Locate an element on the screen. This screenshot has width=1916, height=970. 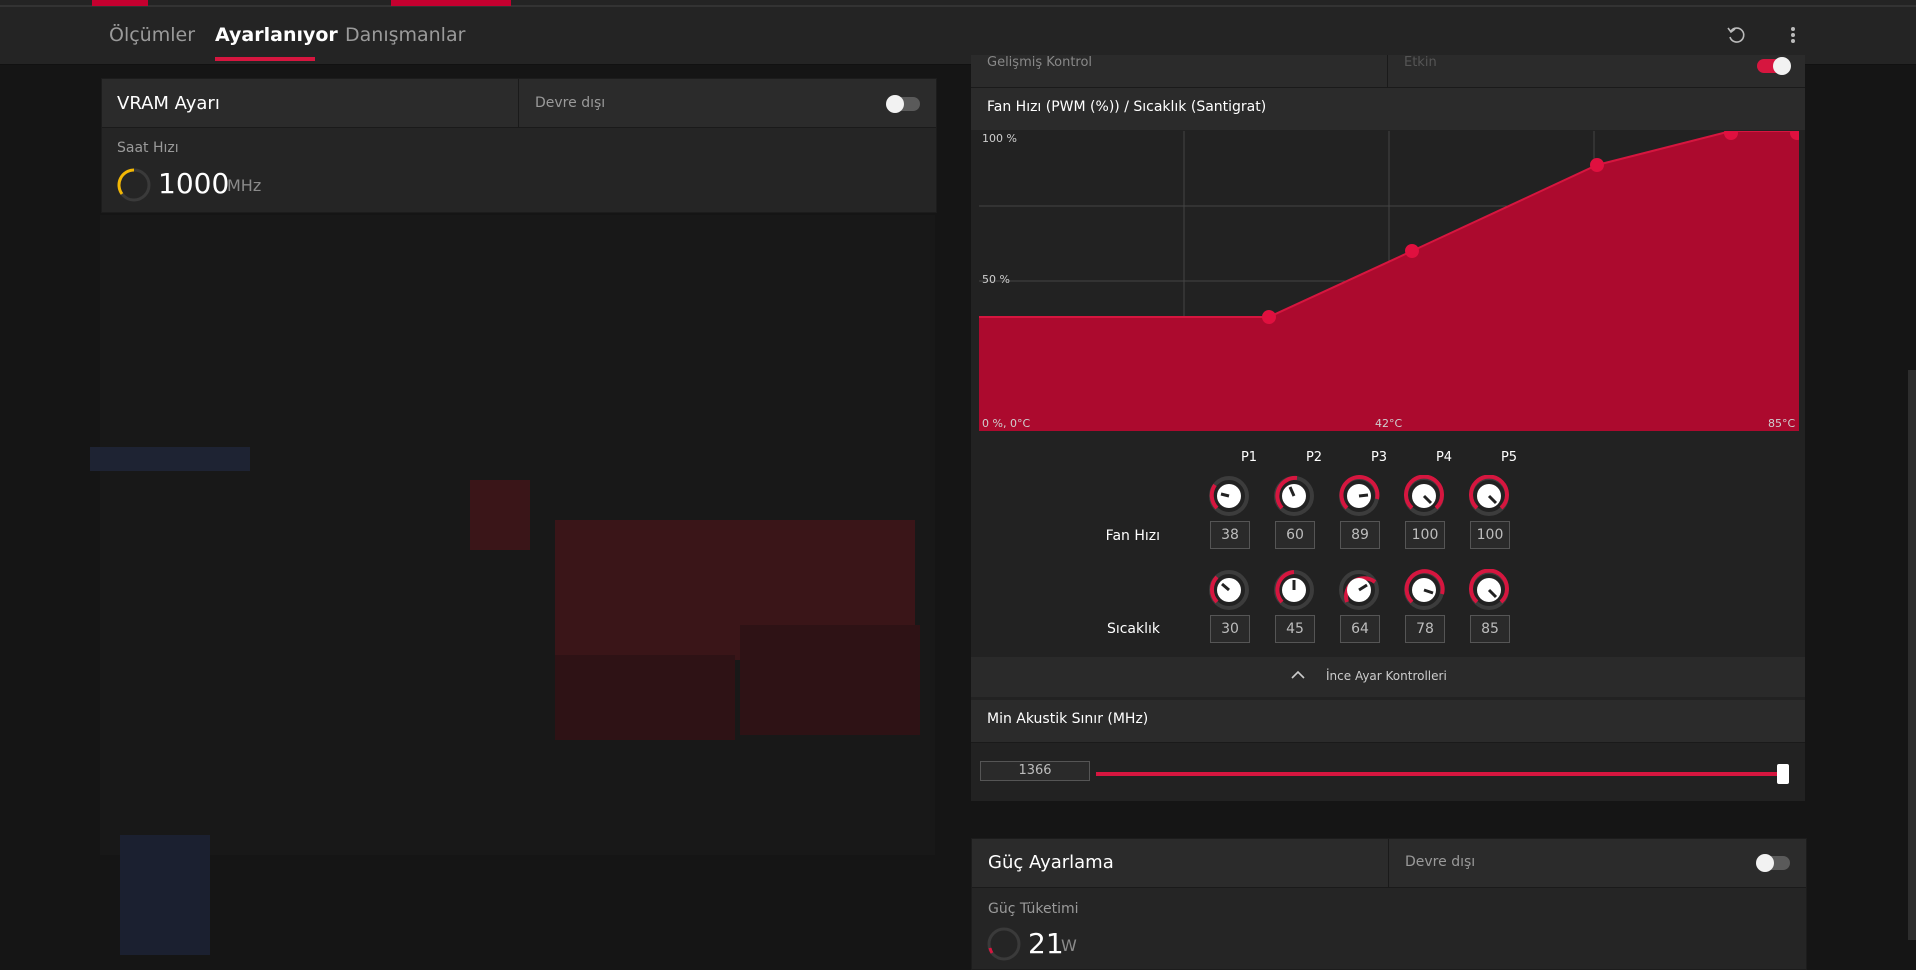
reset-icon is located at coordinates (1736, 35).